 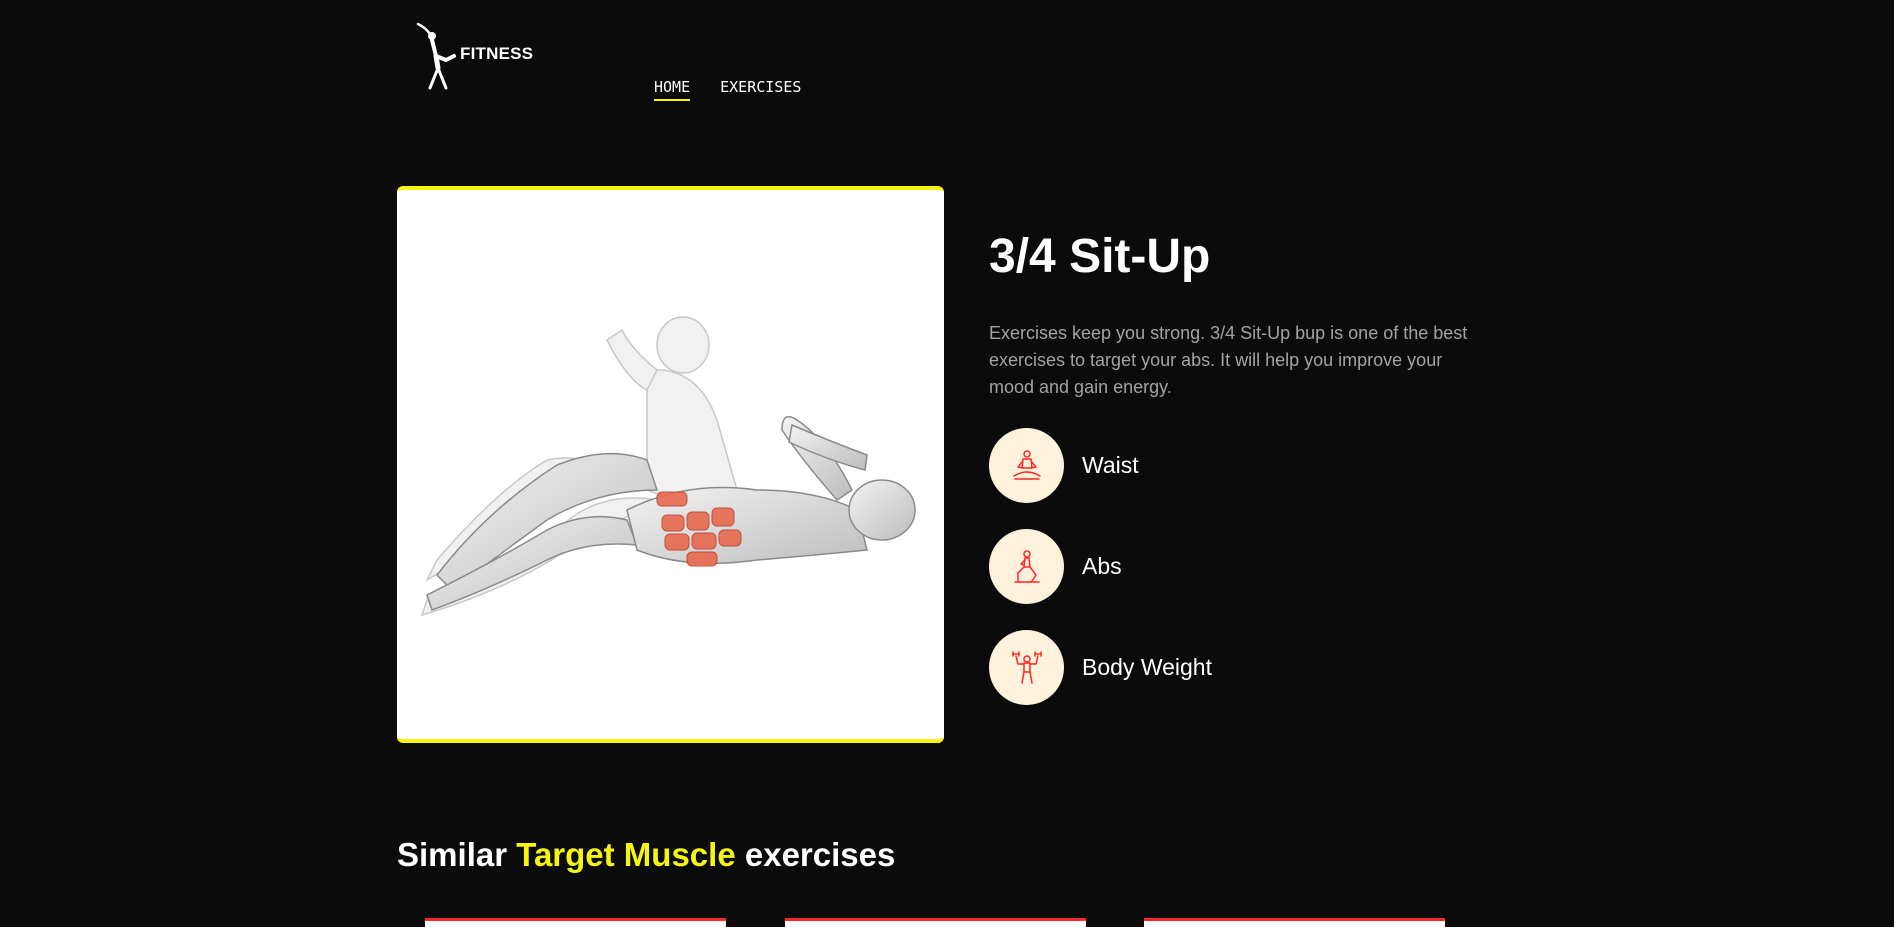 I want to click on tag-label-body-weight: Body Weight, so click(x=1147, y=667).